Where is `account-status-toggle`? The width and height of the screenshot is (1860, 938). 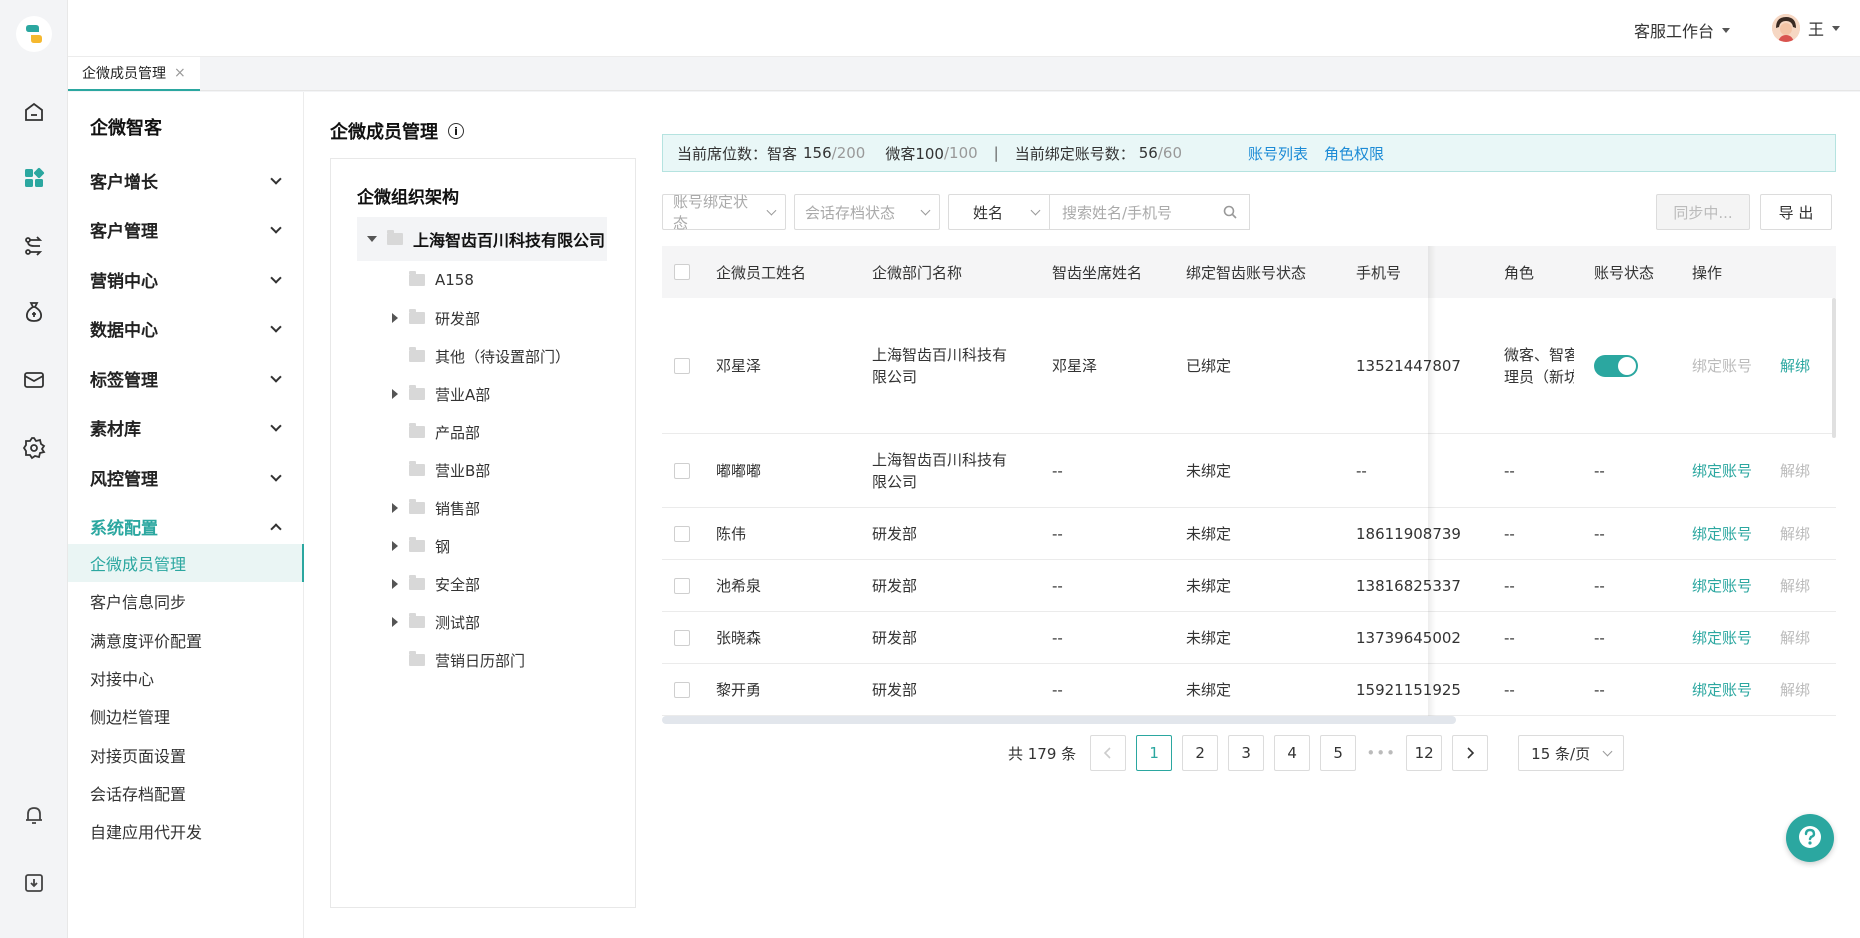
account-status-toggle is located at coordinates (1616, 365).